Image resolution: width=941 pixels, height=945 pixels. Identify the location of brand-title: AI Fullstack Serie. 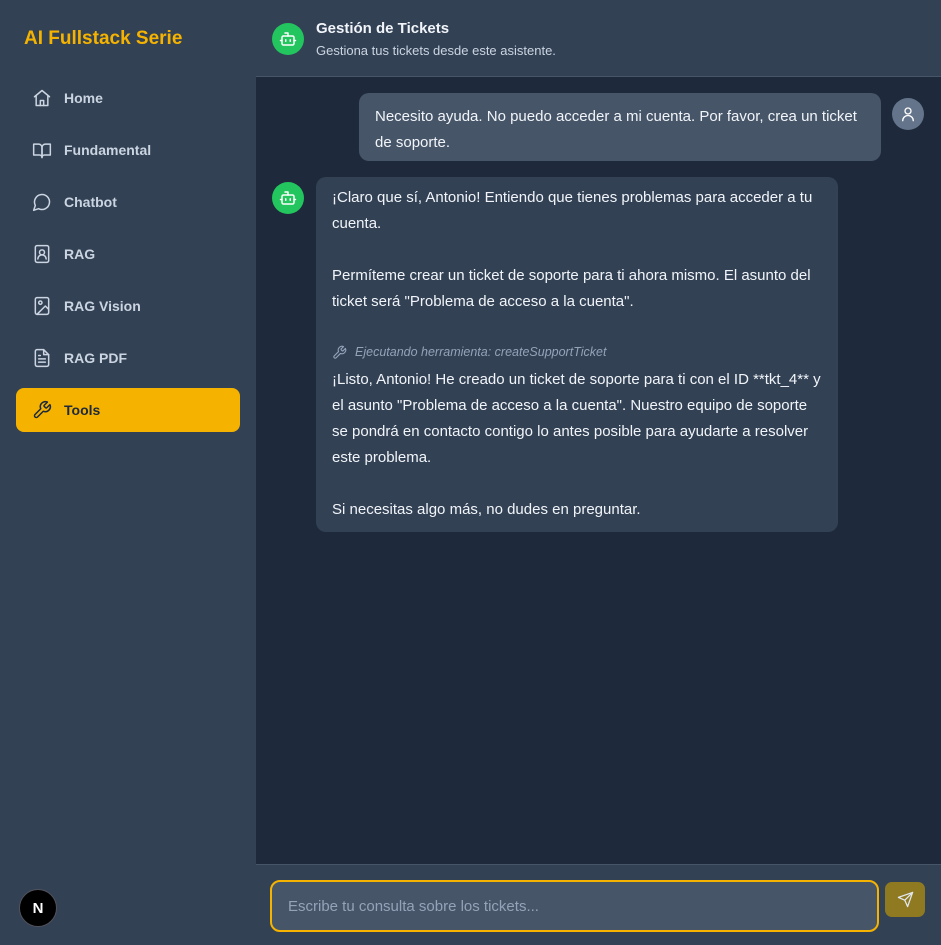
(103, 38).